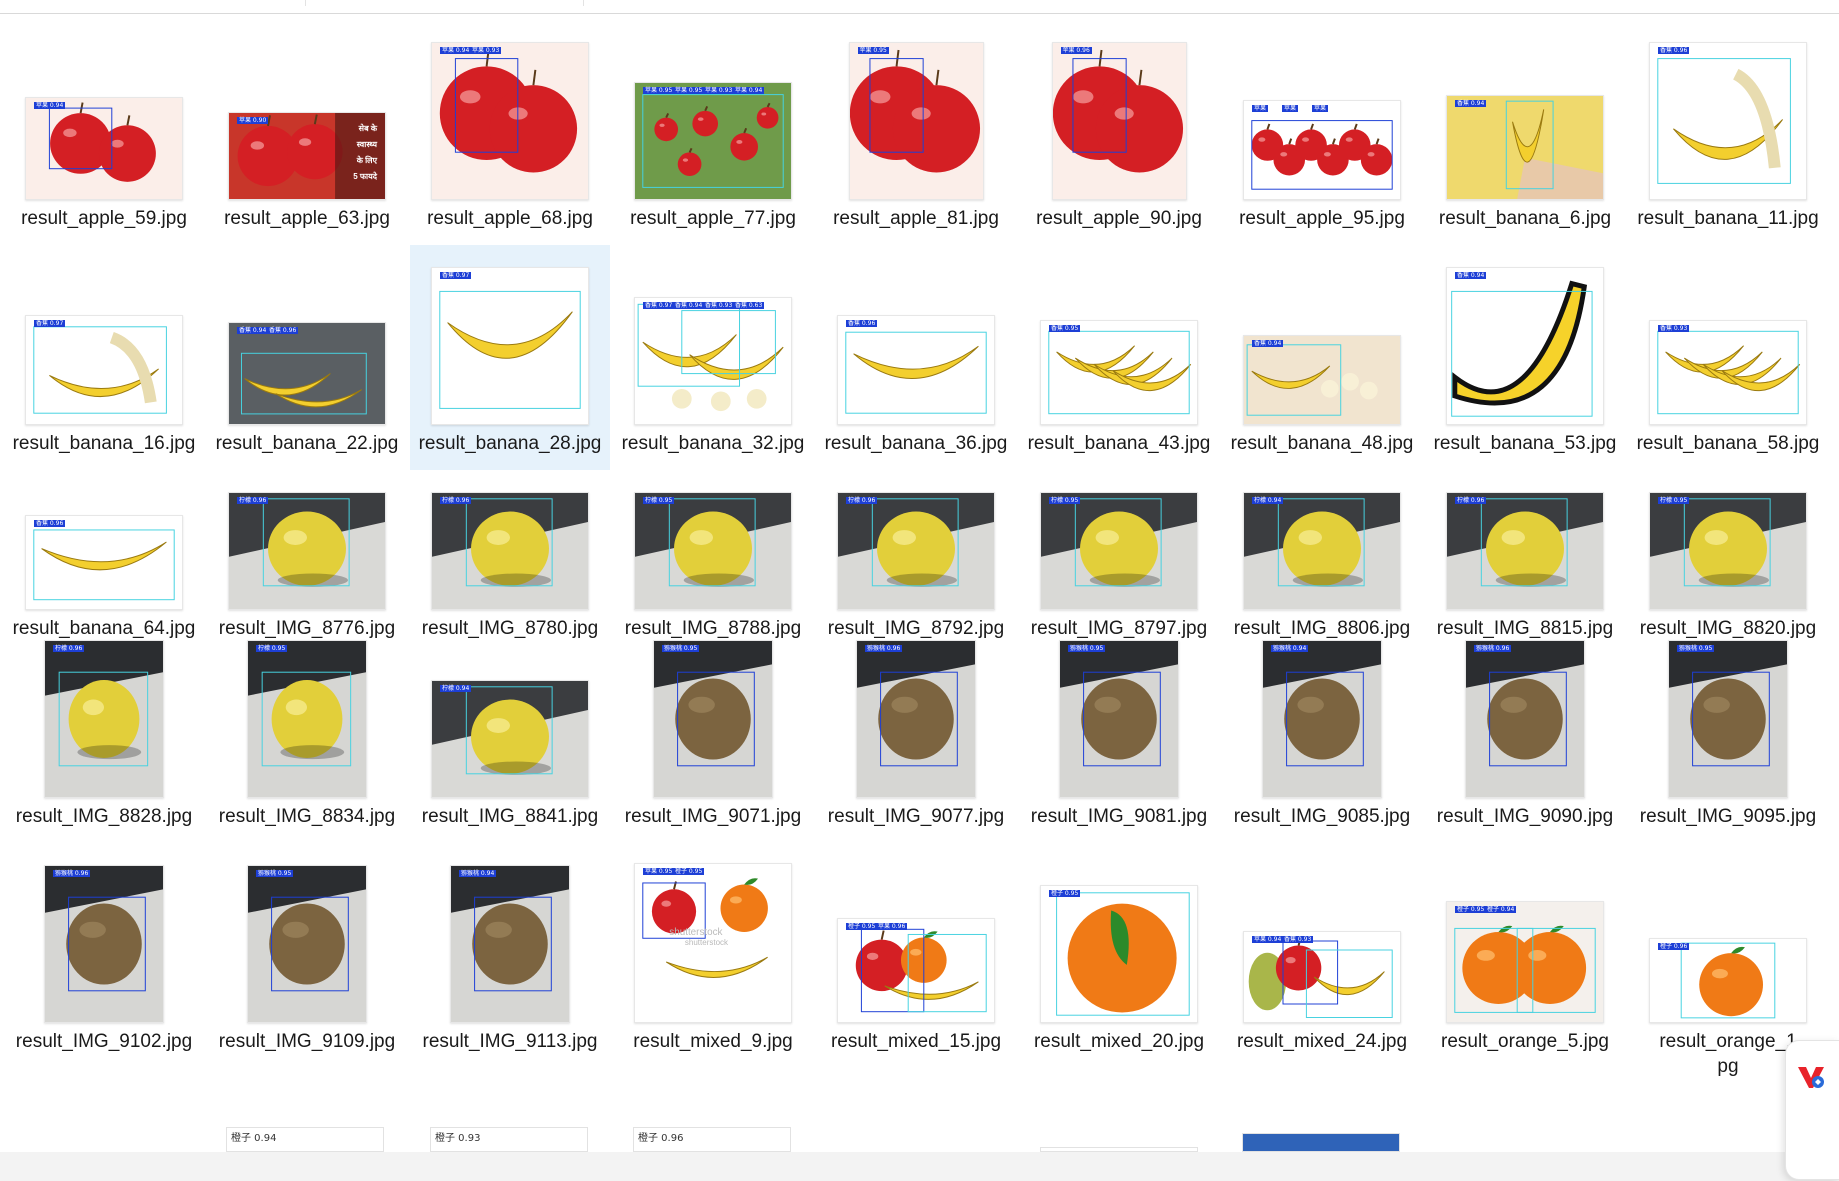  Describe the element at coordinates (1322, 977) in the screenshot. I see `image-thumbnail: 苹果 0.94 香蕉 0.93` at that location.